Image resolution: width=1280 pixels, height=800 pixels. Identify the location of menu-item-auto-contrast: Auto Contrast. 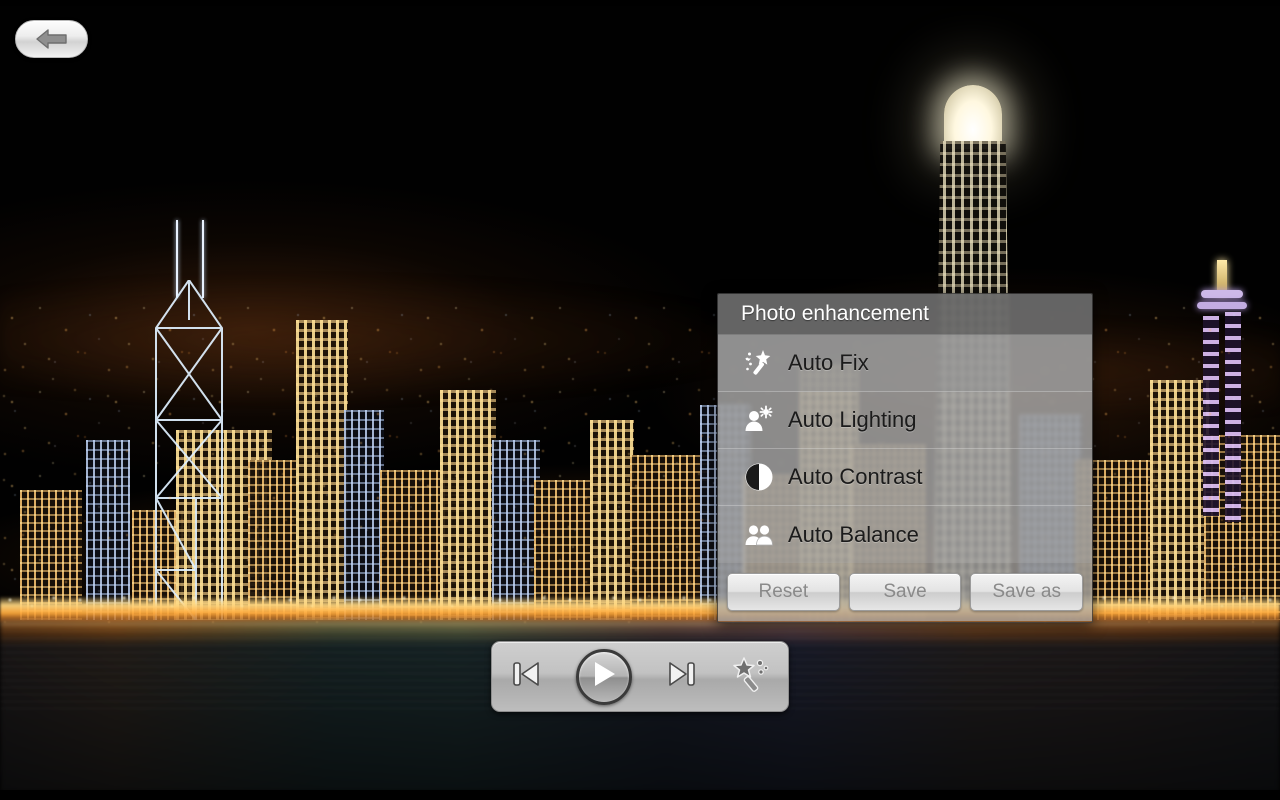
(905, 477).